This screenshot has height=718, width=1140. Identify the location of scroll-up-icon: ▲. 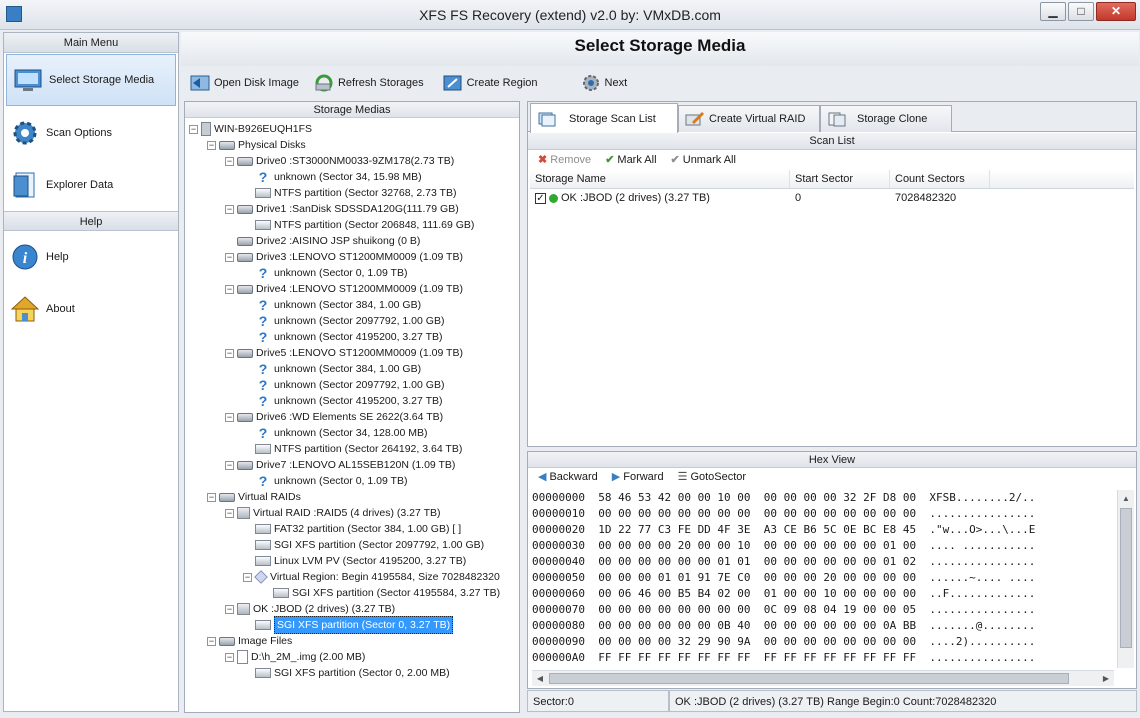
(1126, 498).